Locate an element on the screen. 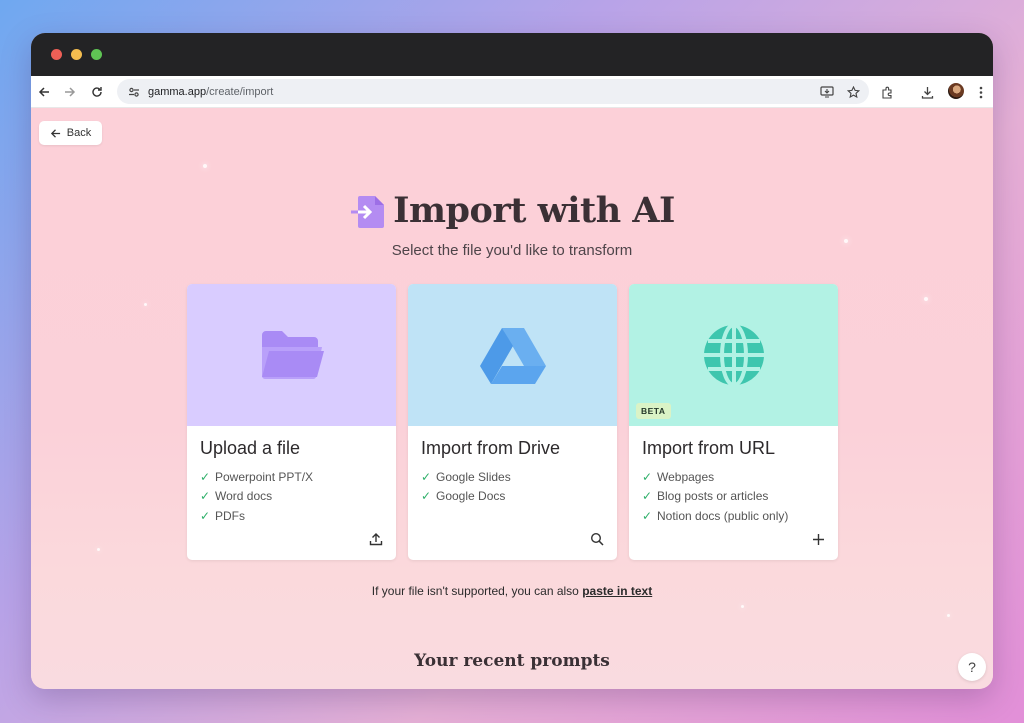 The width and height of the screenshot is (1024, 723). help-button: ? is located at coordinates (972, 667).